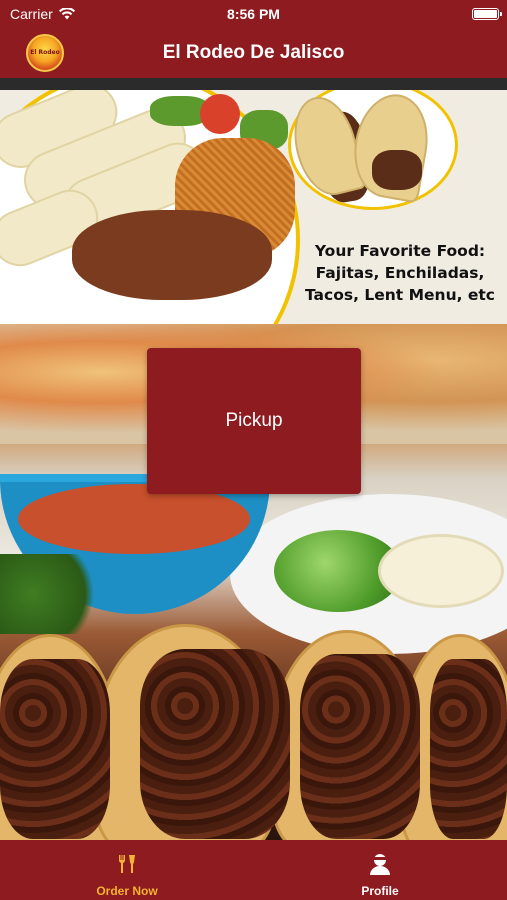 Image resolution: width=507 pixels, height=900 pixels. What do you see at coordinates (487, 14) in the screenshot?
I see `battery-icon` at bounding box center [487, 14].